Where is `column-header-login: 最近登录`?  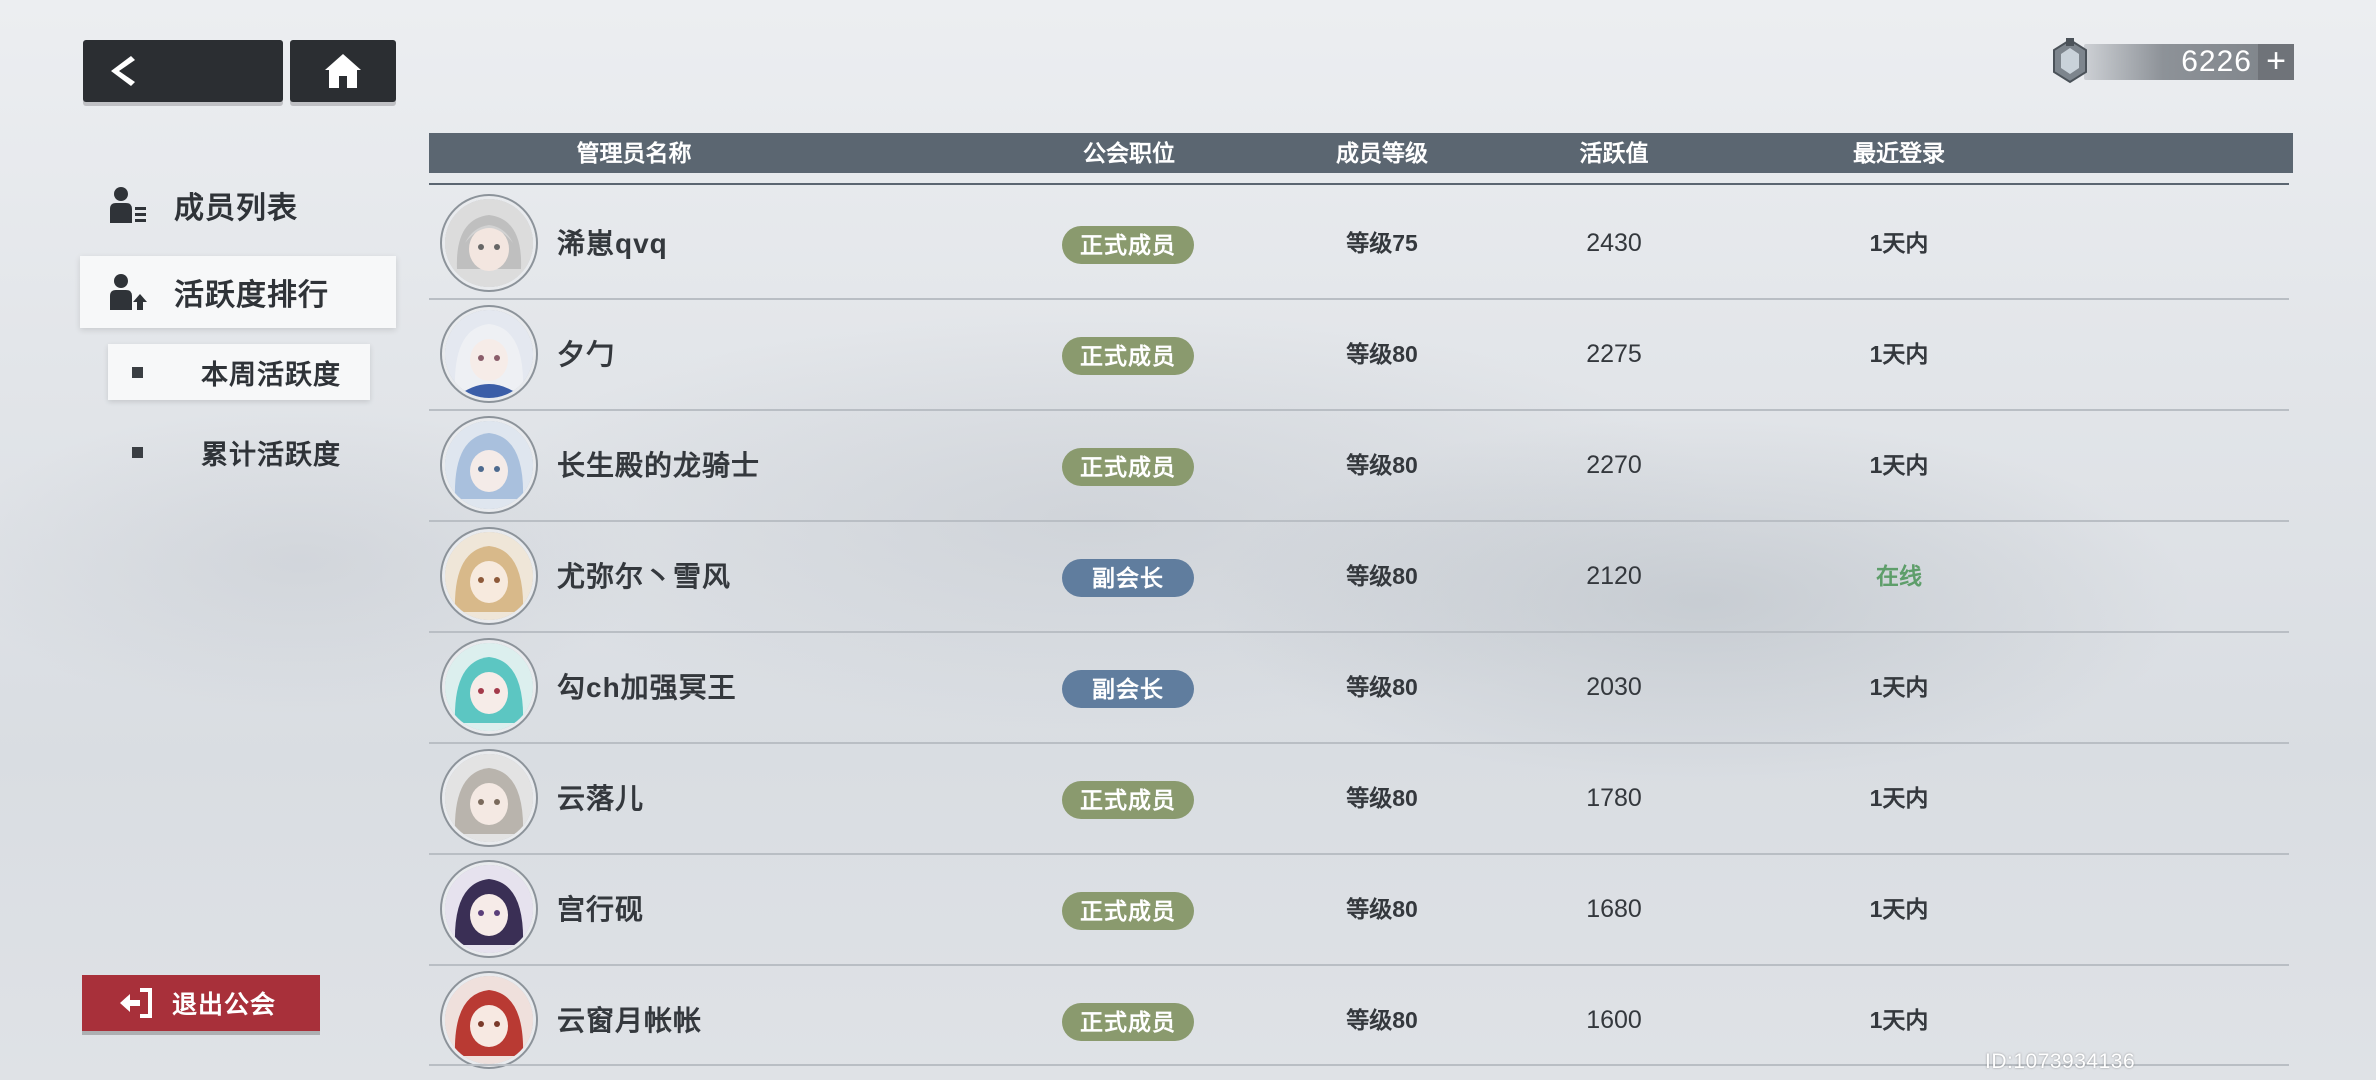 column-header-login: 最近登录 is located at coordinates (1899, 153).